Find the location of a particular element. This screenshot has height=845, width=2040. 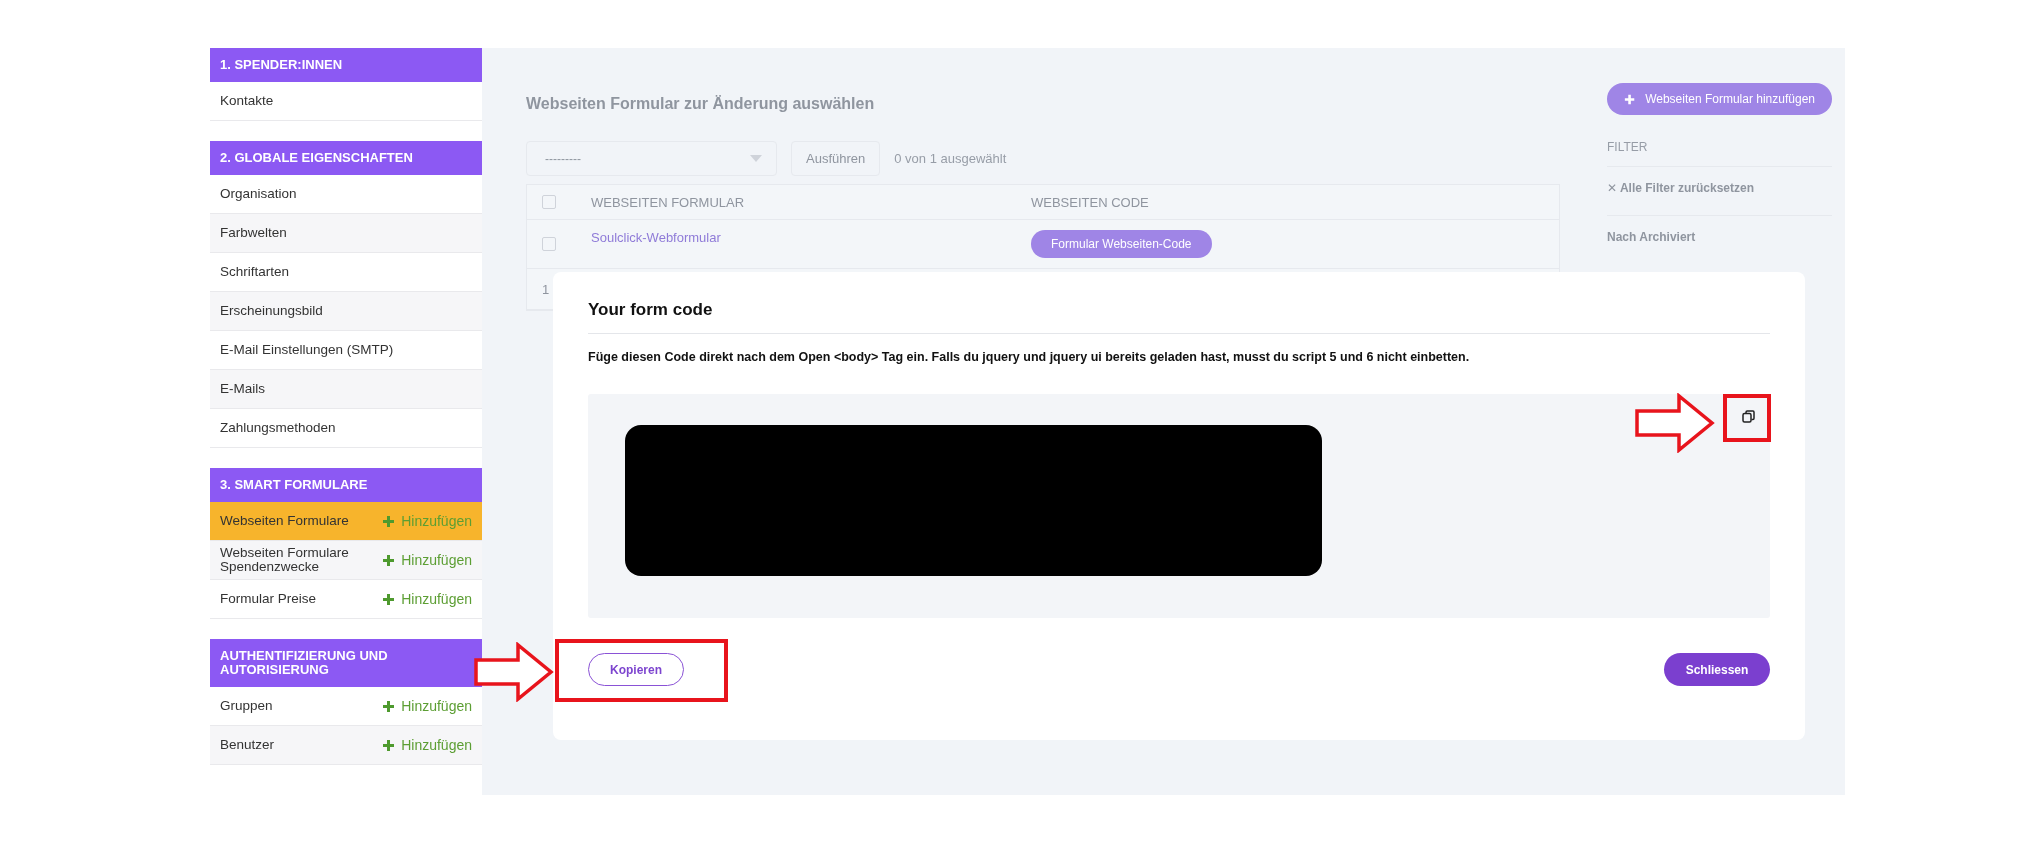

caret-icon is located at coordinates (756, 158).